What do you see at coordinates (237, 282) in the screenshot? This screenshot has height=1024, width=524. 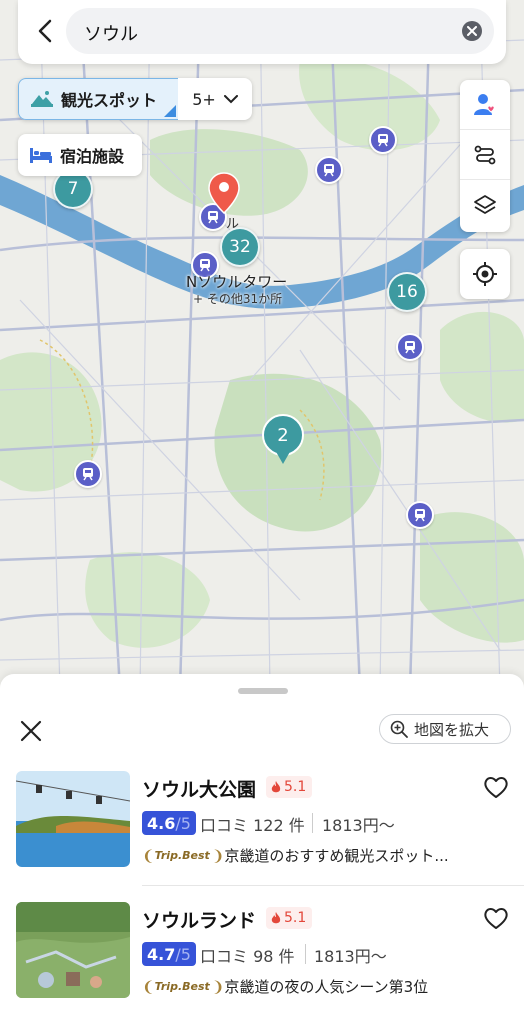 I see `map-poi-label: Nソウルタワー` at bounding box center [237, 282].